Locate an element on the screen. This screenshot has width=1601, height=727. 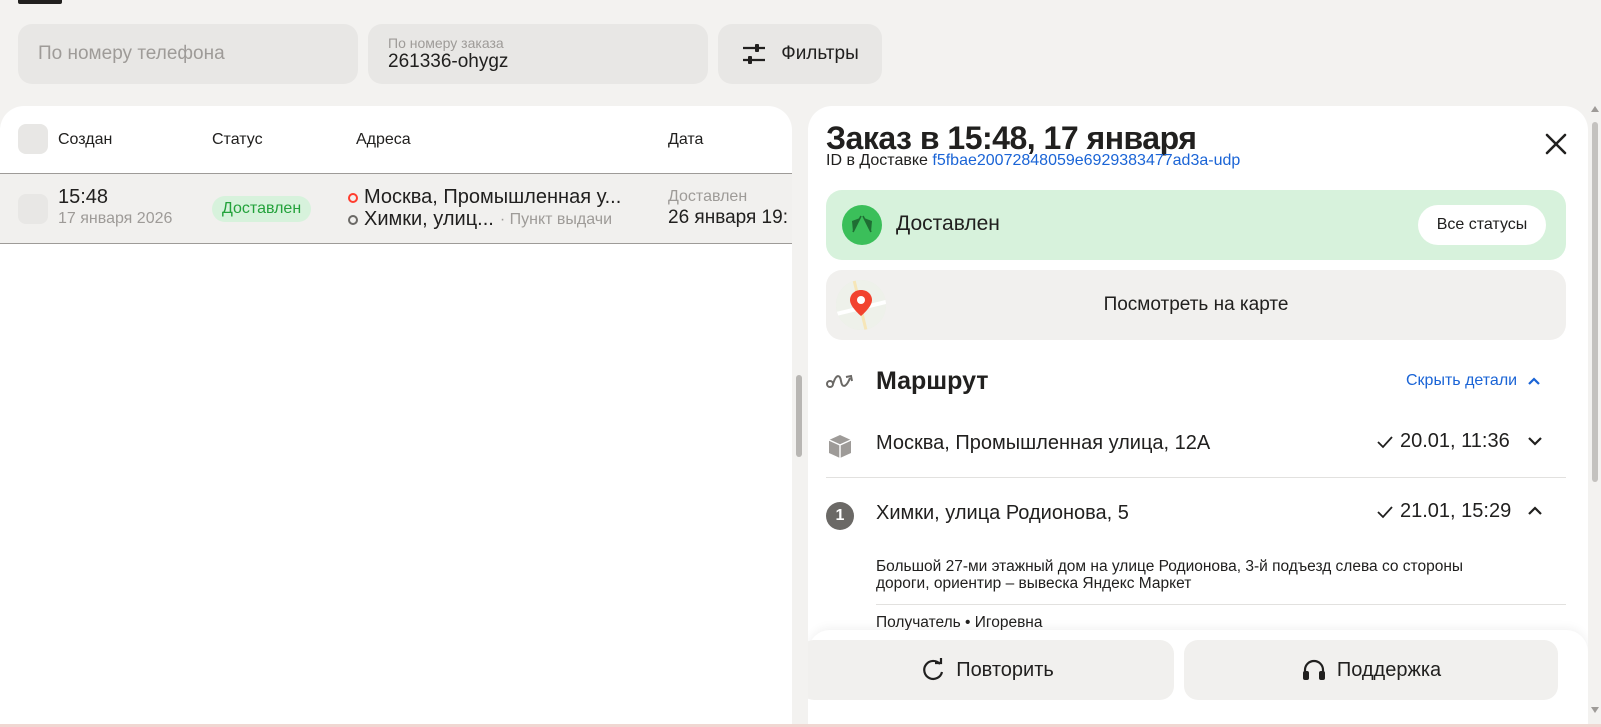
row-address-to: Химки, улиц... · Пункт выдачи is located at coordinates (480, 219).